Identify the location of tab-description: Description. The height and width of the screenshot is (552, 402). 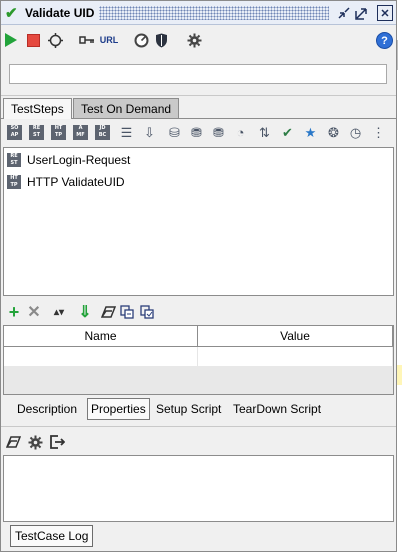
(47, 409).